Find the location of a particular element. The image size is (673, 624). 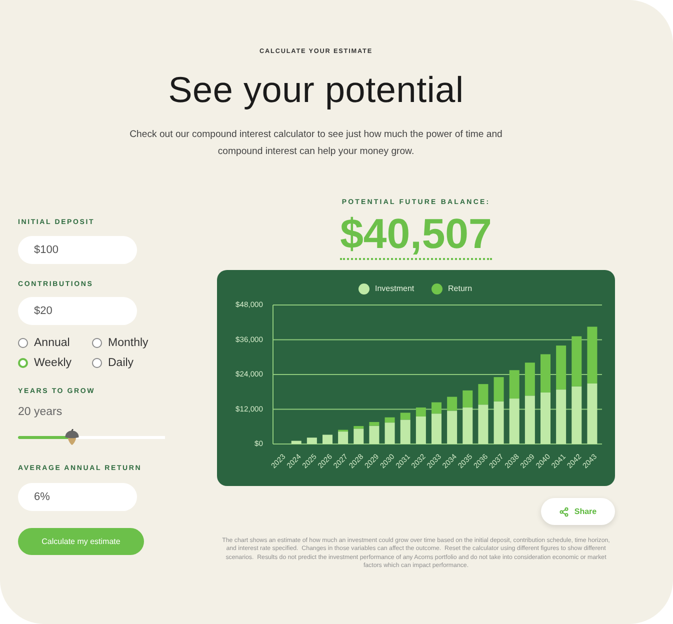

input-field: $100 is located at coordinates (77, 250).